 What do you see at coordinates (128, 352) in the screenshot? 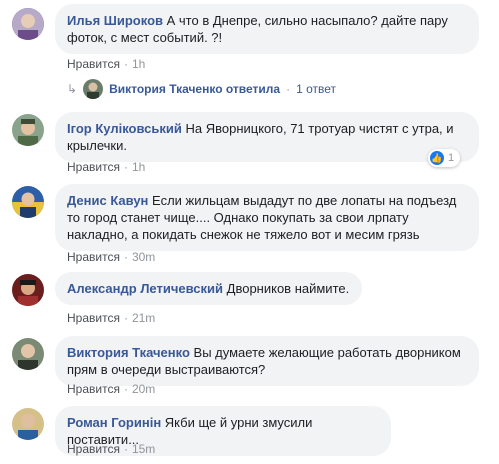
I see `comment-author: Виктория Ткаченко` at bounding box center [128, 352].